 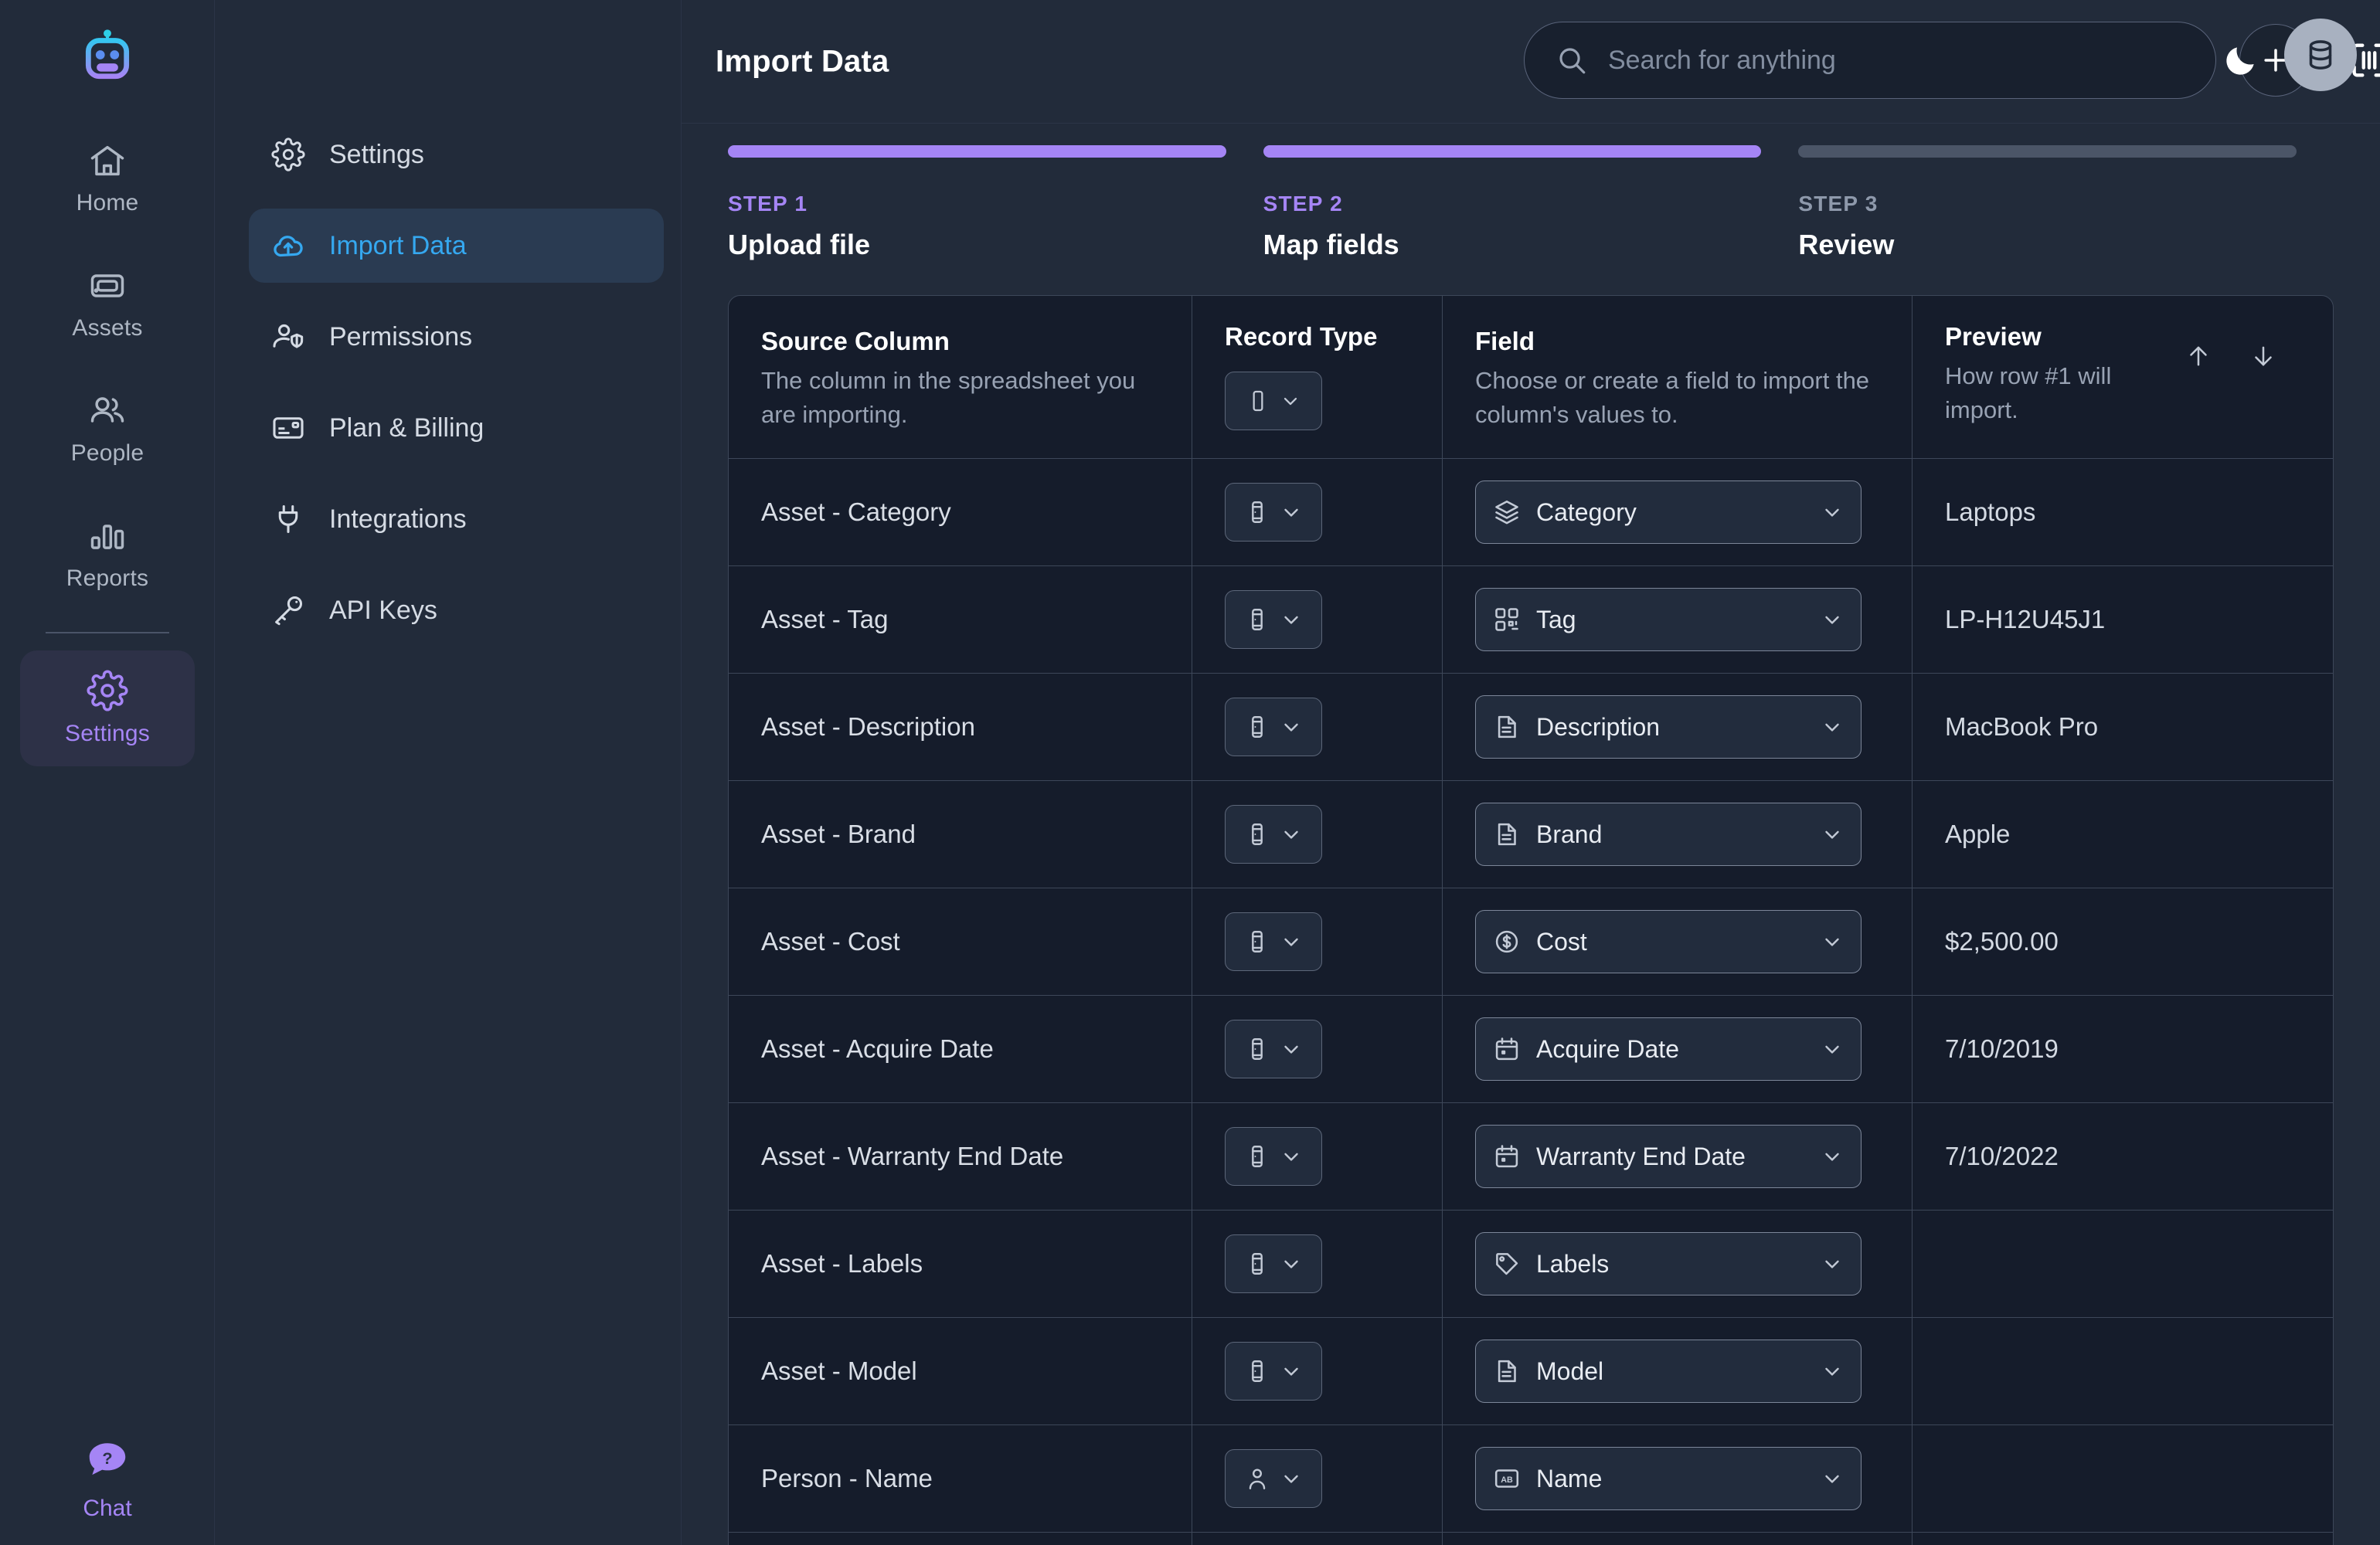 What do you see at coordinates (1641, 1156) in the screenshot?
I see `field-select-label: Warranty End Date` at bounding box center [1641, 1156].